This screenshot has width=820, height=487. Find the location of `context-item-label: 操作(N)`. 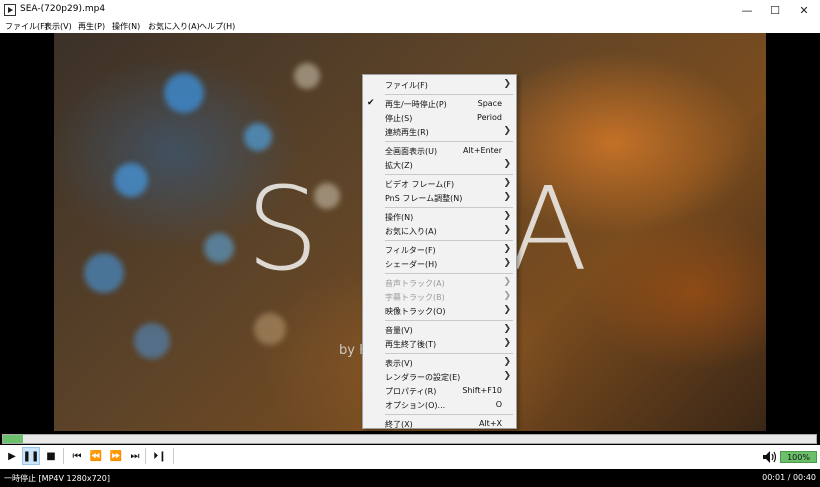

context-item-label: 操作(N) is located at coordinates (399, 217).